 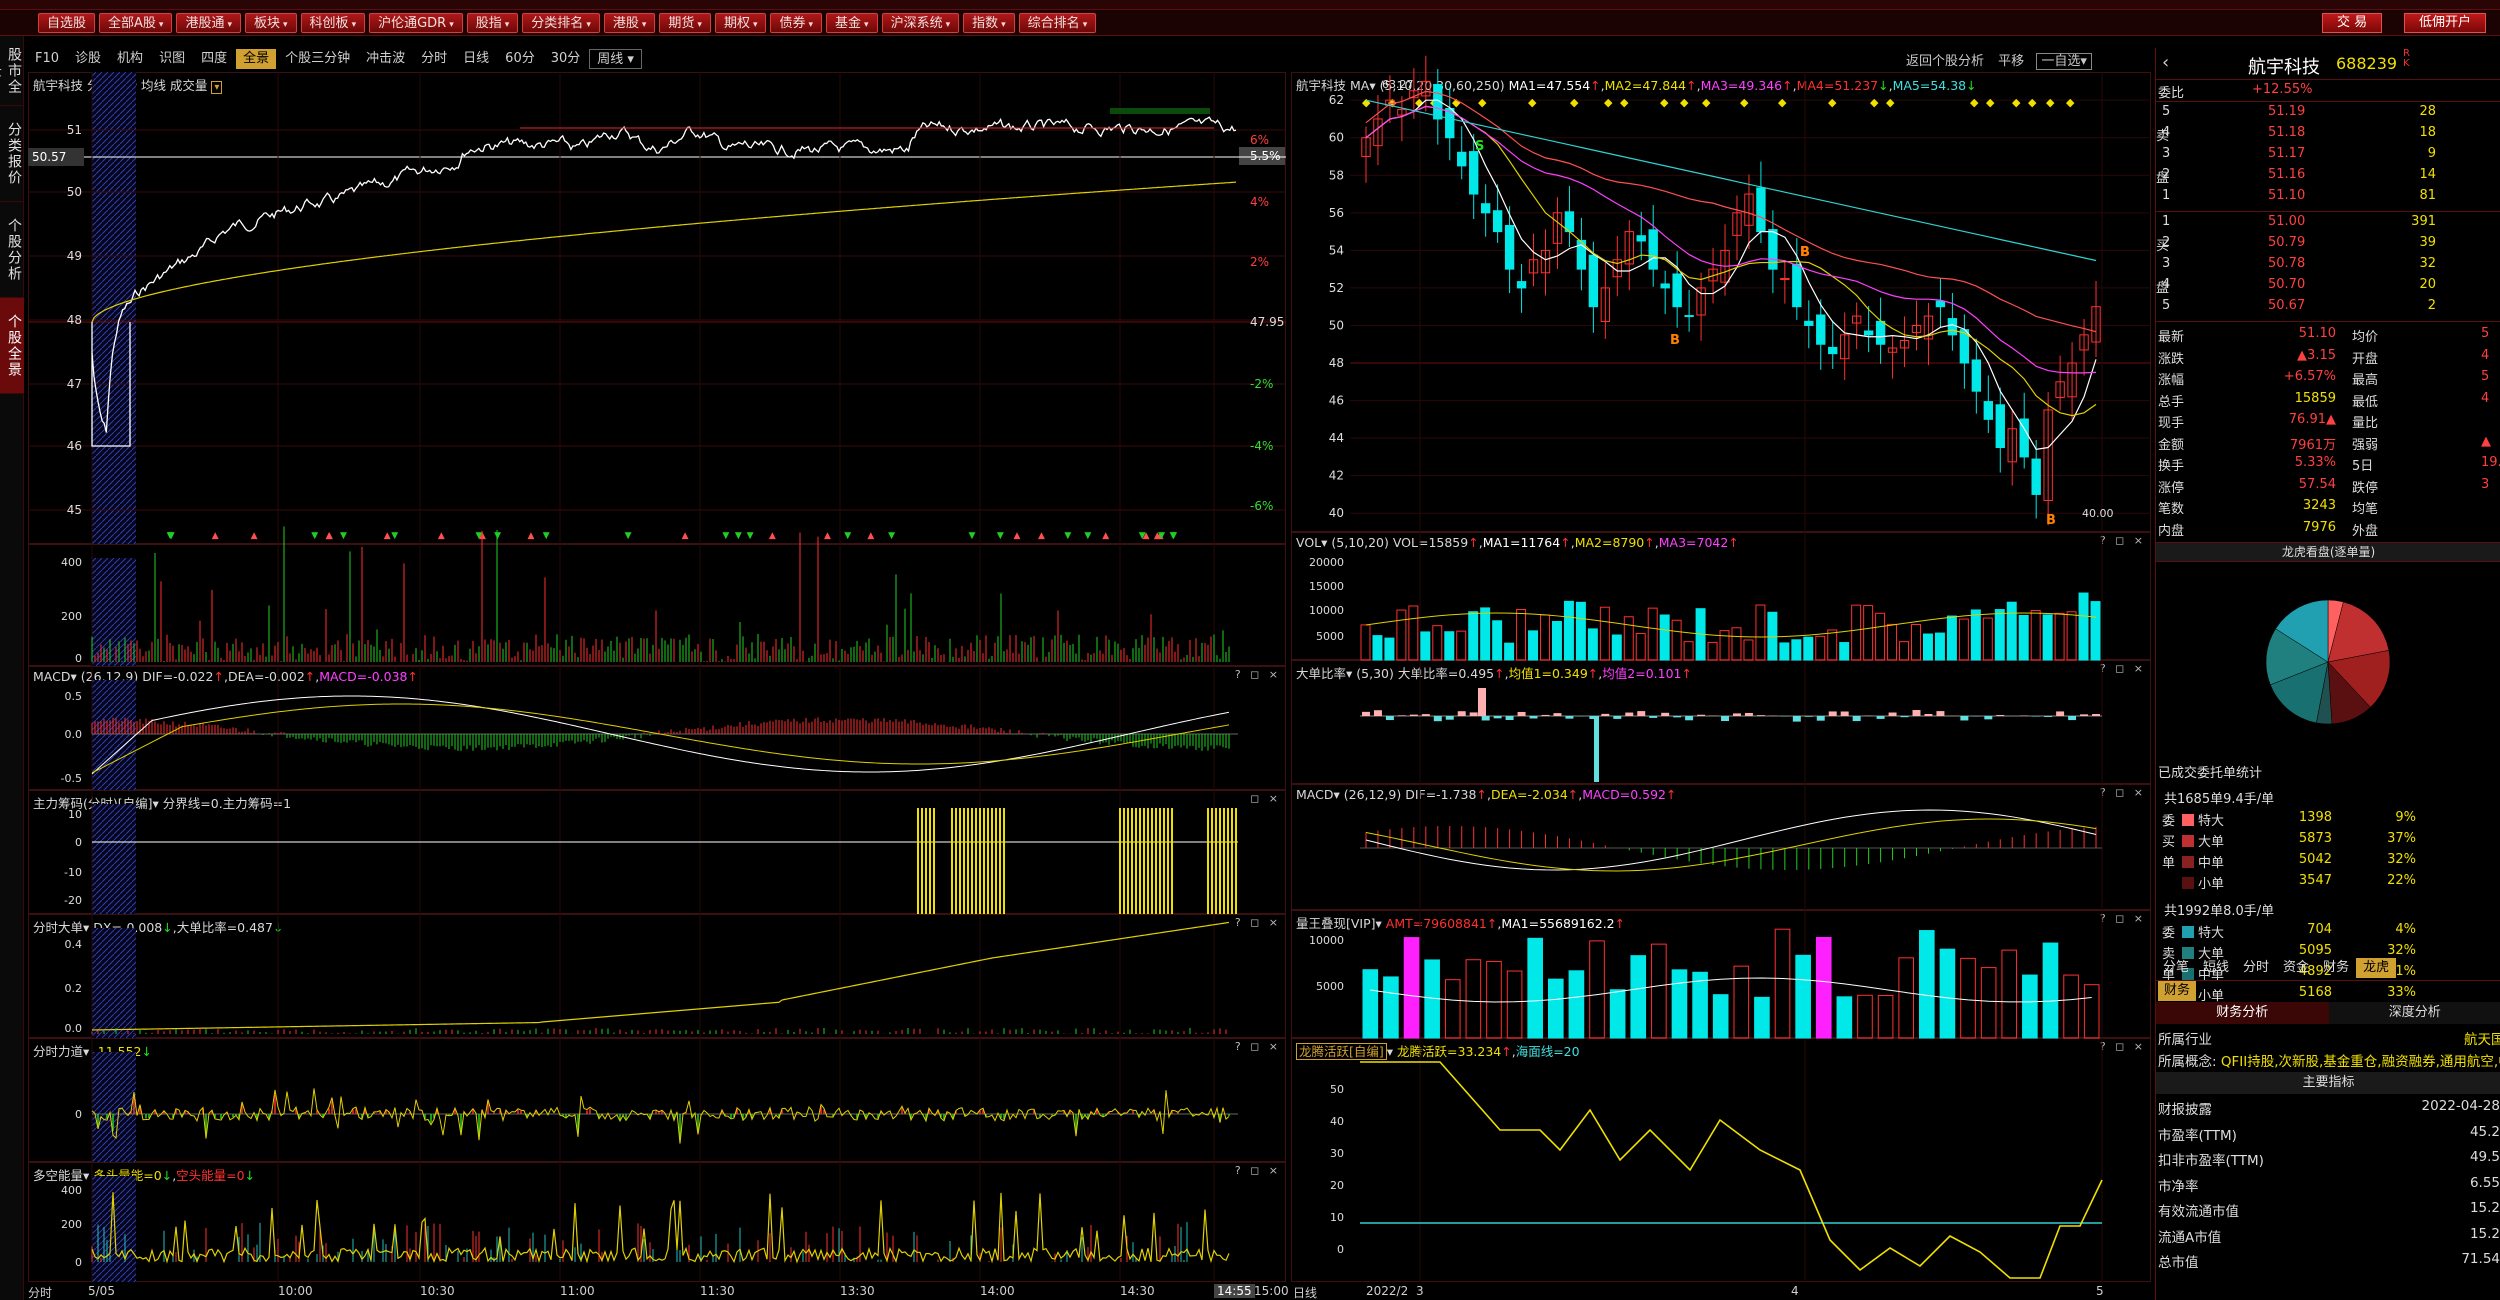 I want to click on stock-name: 航宇科技, so click(x=2284, y=67).